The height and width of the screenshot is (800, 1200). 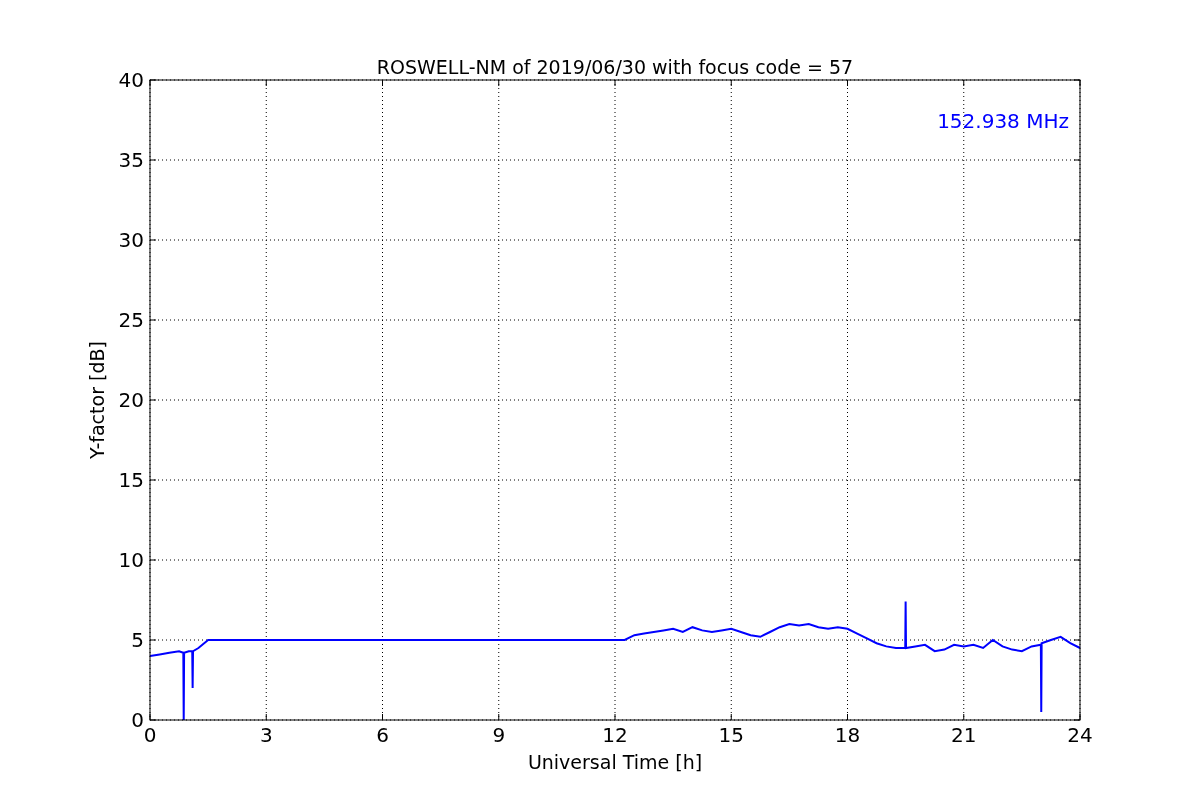 I want to click on y-tick-label: 0, so click(x=137, y=720).